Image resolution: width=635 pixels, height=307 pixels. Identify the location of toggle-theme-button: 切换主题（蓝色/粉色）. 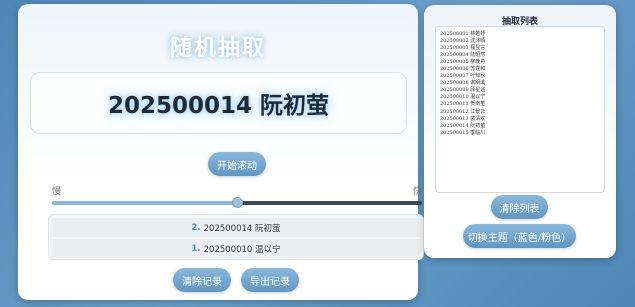
(519, 236).